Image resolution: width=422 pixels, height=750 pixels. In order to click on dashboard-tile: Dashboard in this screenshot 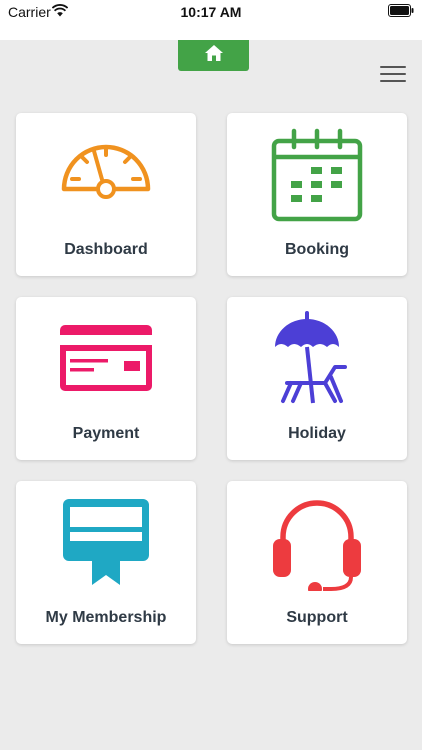, I will do `click(106, 194)`.